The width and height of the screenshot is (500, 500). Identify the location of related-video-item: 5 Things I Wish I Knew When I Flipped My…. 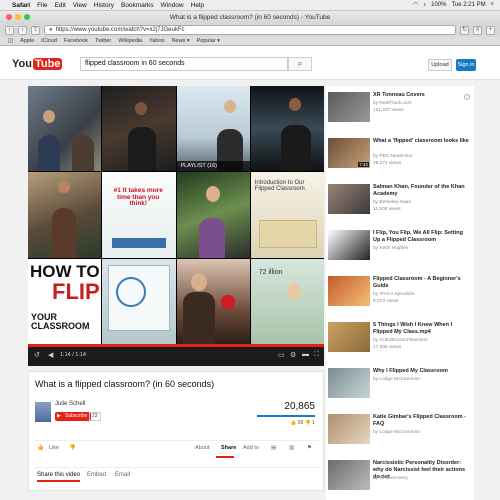
(400, 344).